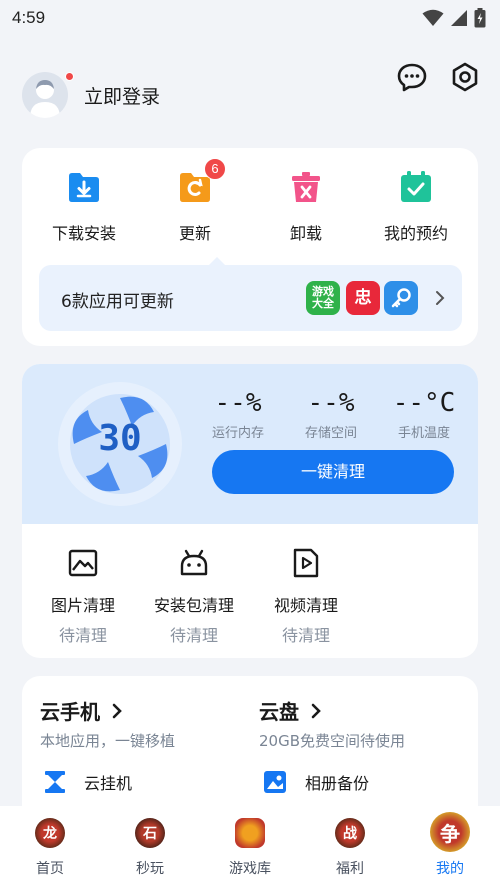 Image resolution: width=500 pixels, height=889 pixels. I want to click on mine-glyph: 争, so click(450, 833).